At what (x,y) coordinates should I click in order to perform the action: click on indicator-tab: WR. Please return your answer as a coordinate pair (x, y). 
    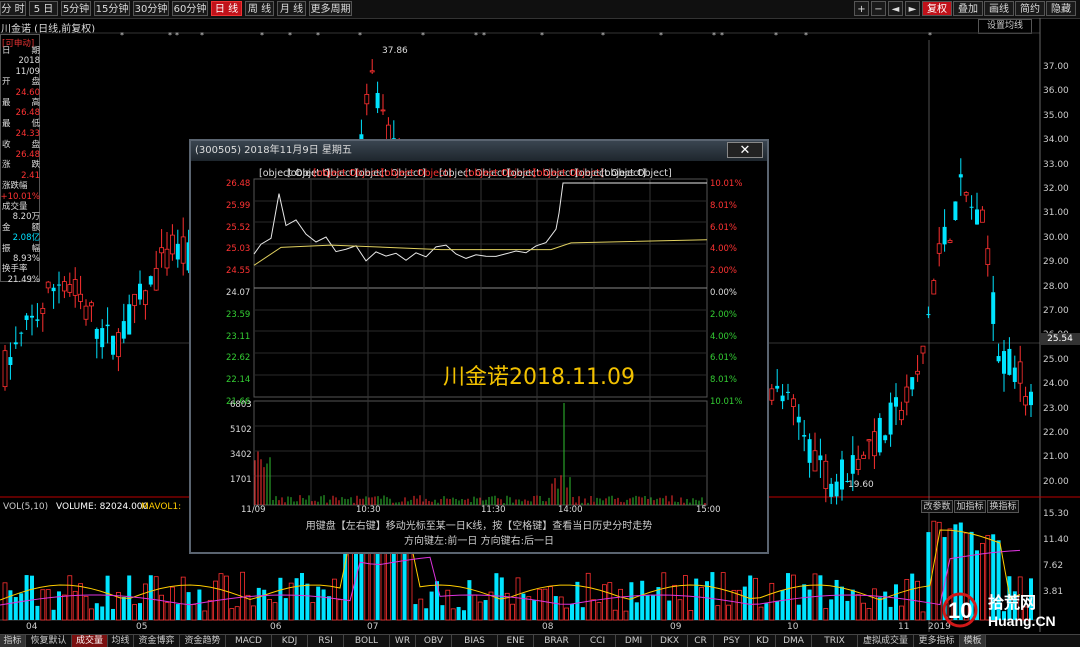
    Looking at the image, I should click on (403, 641).